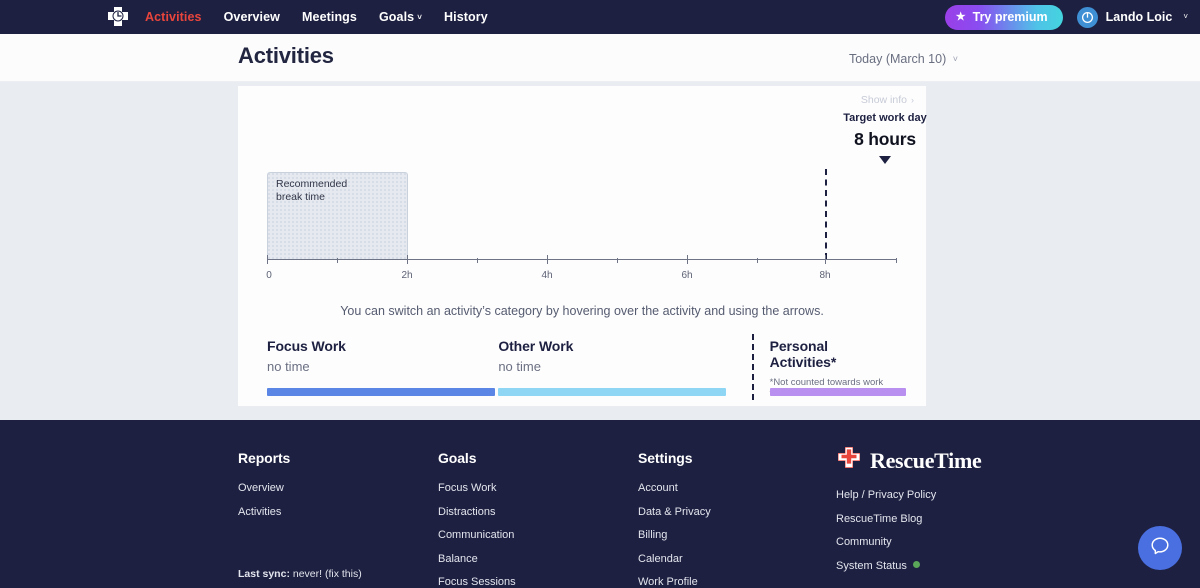  What do you see at coordinates (687, 275) in the screenshot?
I see `axis-label-6h: 6h` at bounding box center [687, 275].